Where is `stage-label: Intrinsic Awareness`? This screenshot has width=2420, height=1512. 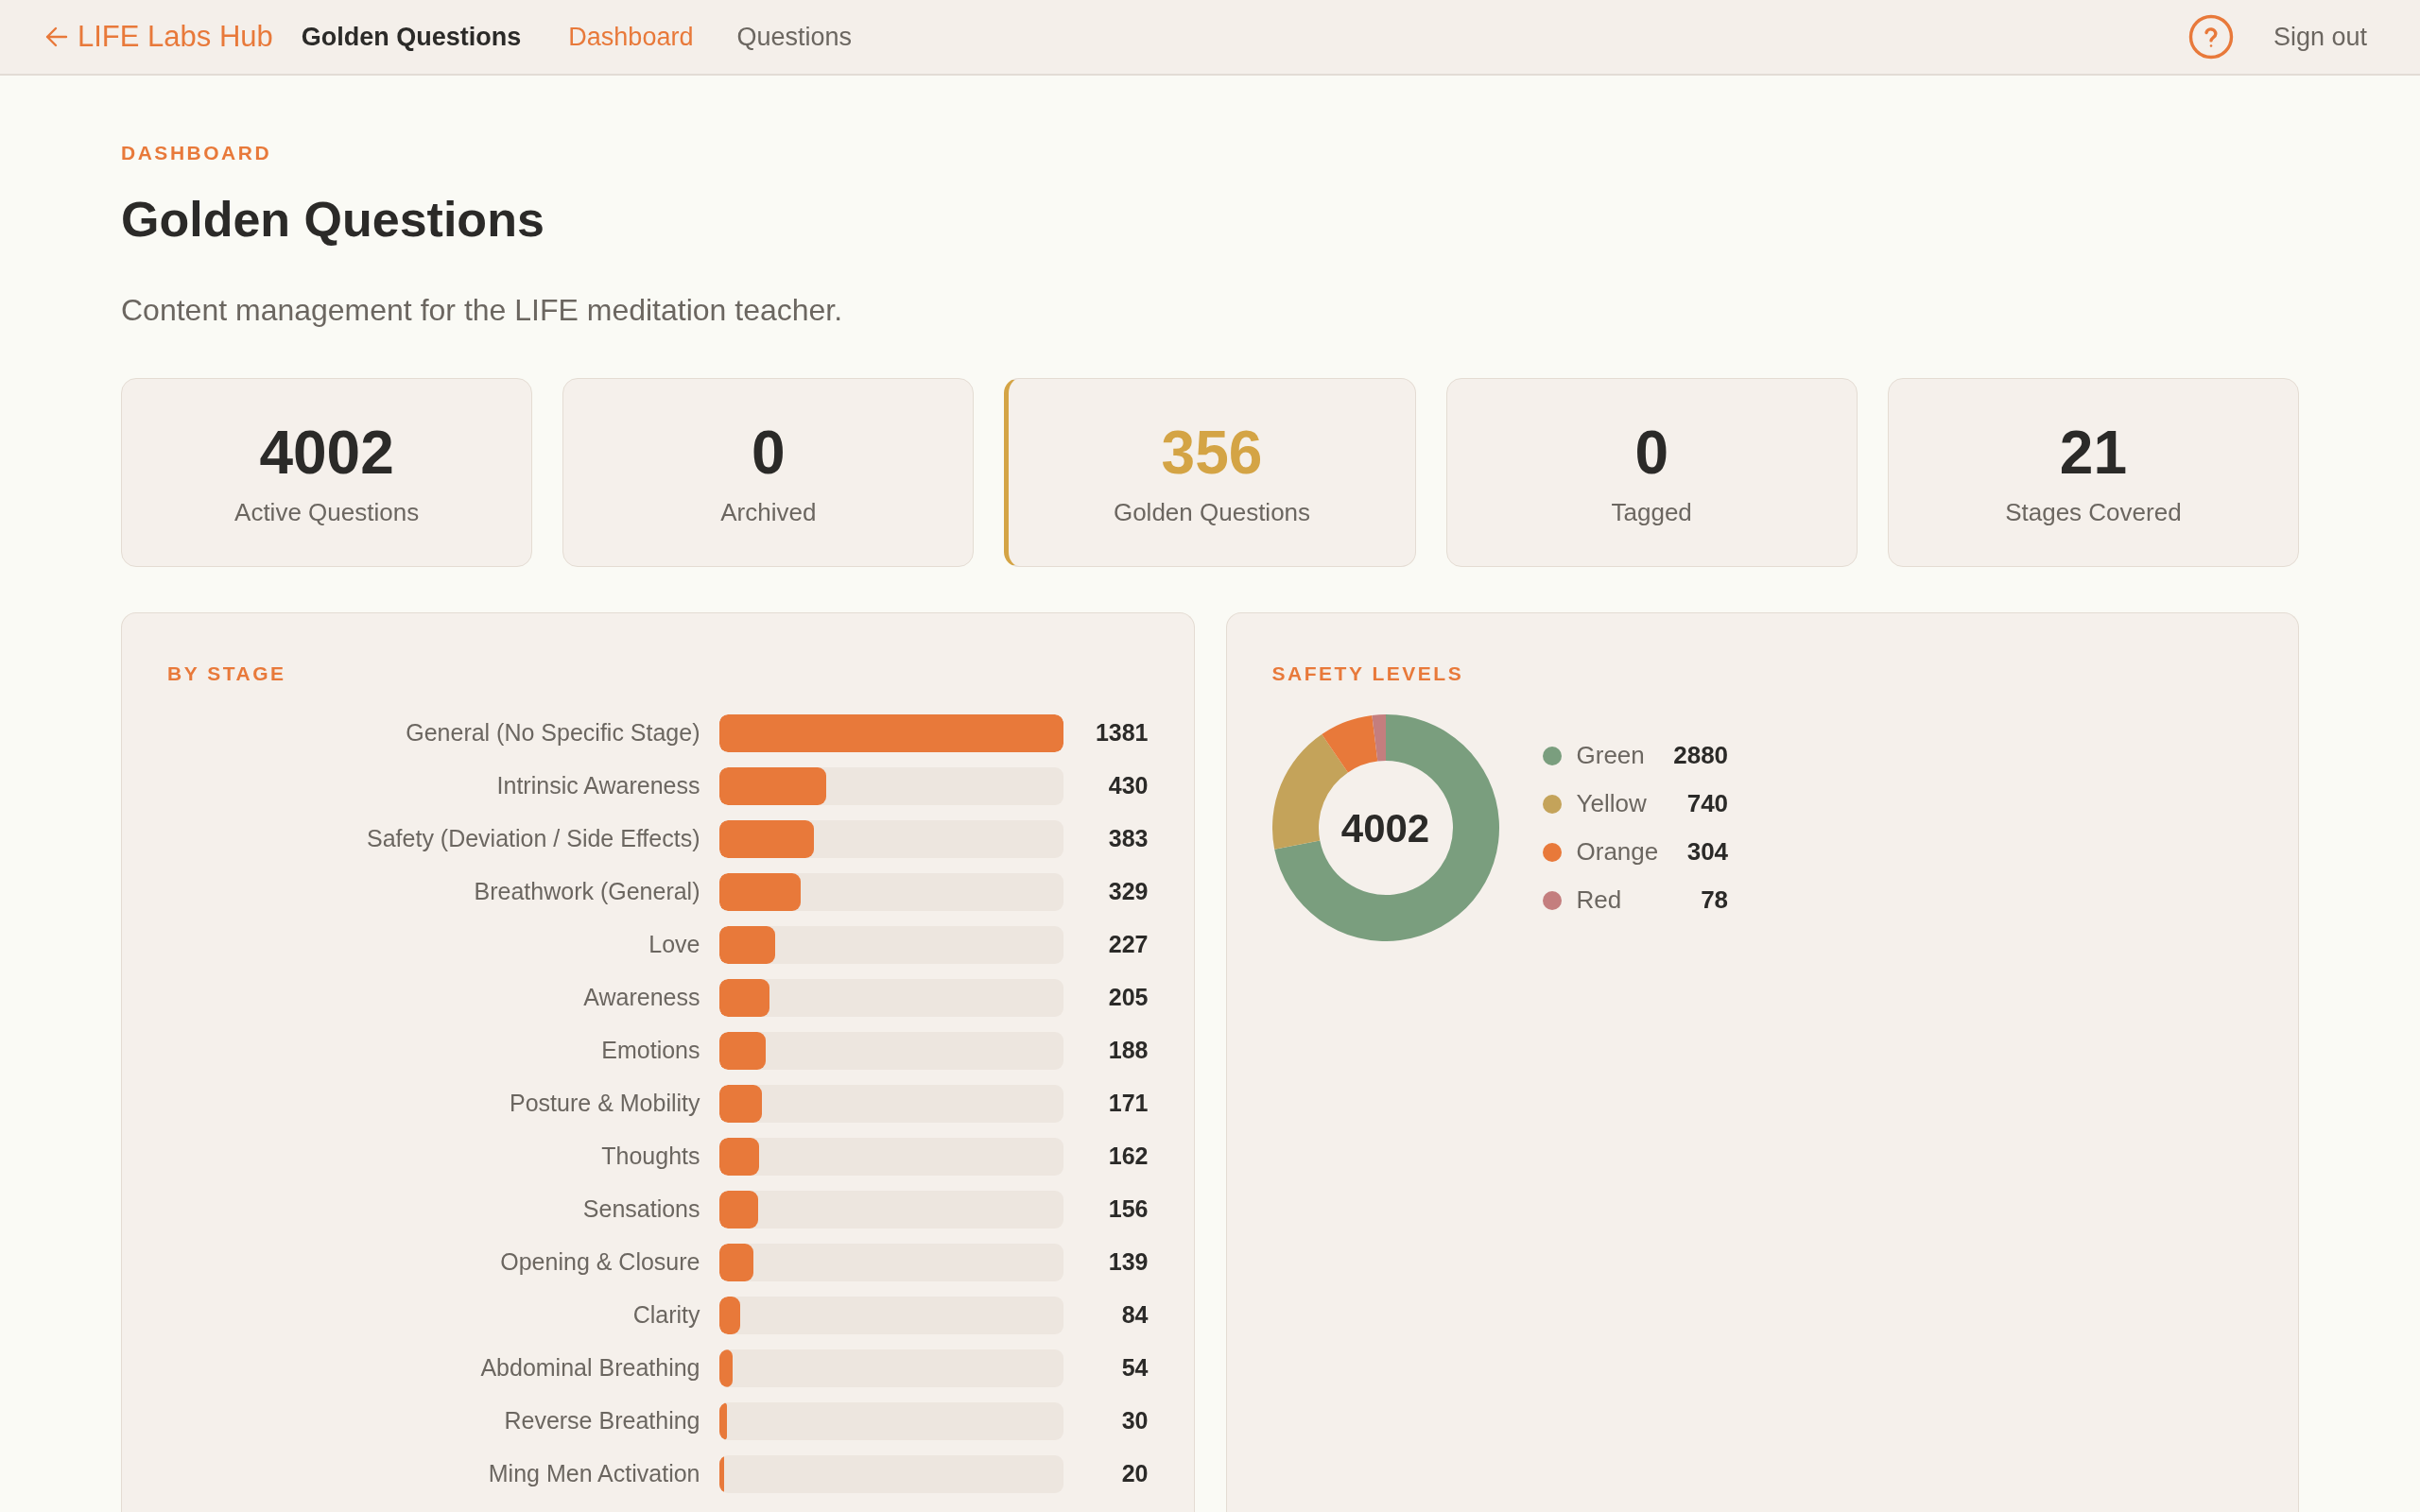 stage-label: Intrinsic Awareness is located at coordinates (597, 786).